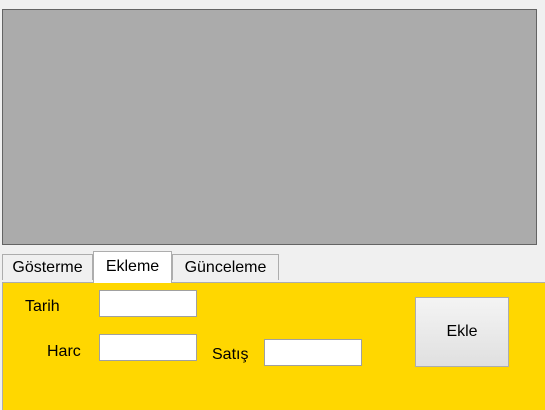 The height and width of the screenshot is (410, 545). Describe the element at coordinates (132, 267) in the screenshot. I see `tab-ekleme: Ekleme` at that location.